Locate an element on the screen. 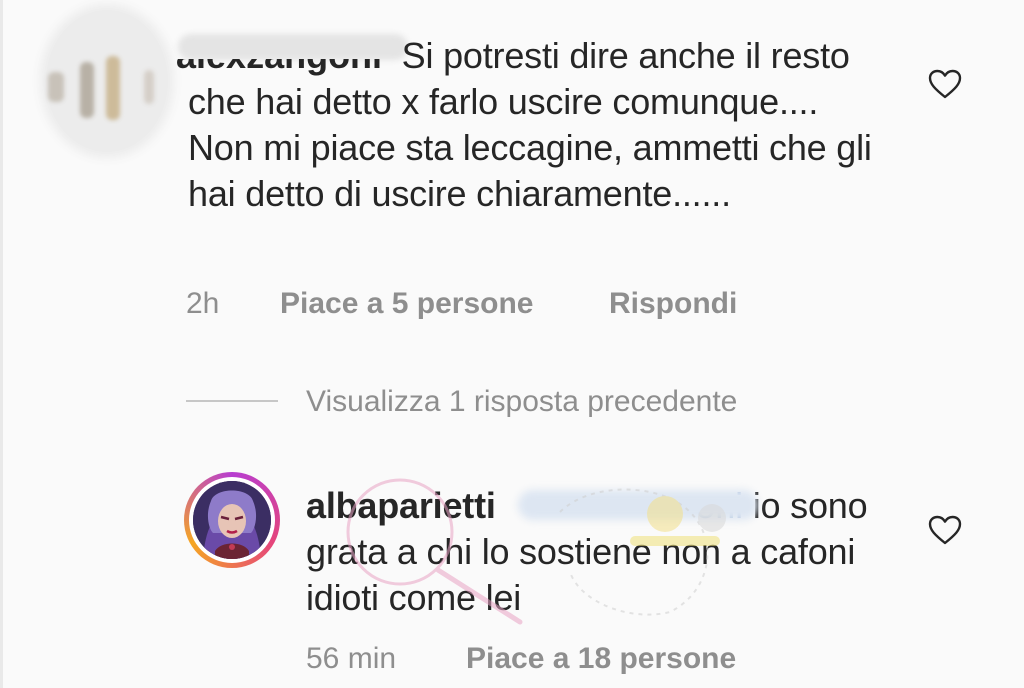  view-replies-label: Visualizza 1 risposta precedente is located at coordinates (521, 402).